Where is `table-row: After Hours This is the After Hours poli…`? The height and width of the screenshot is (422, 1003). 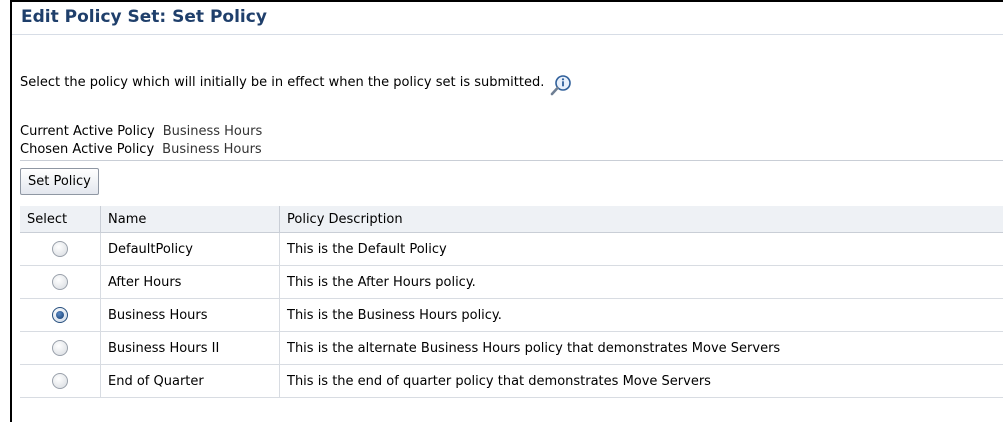 table-row: After Hours This is the After Hours poli… is located at coordinates (511, 282).